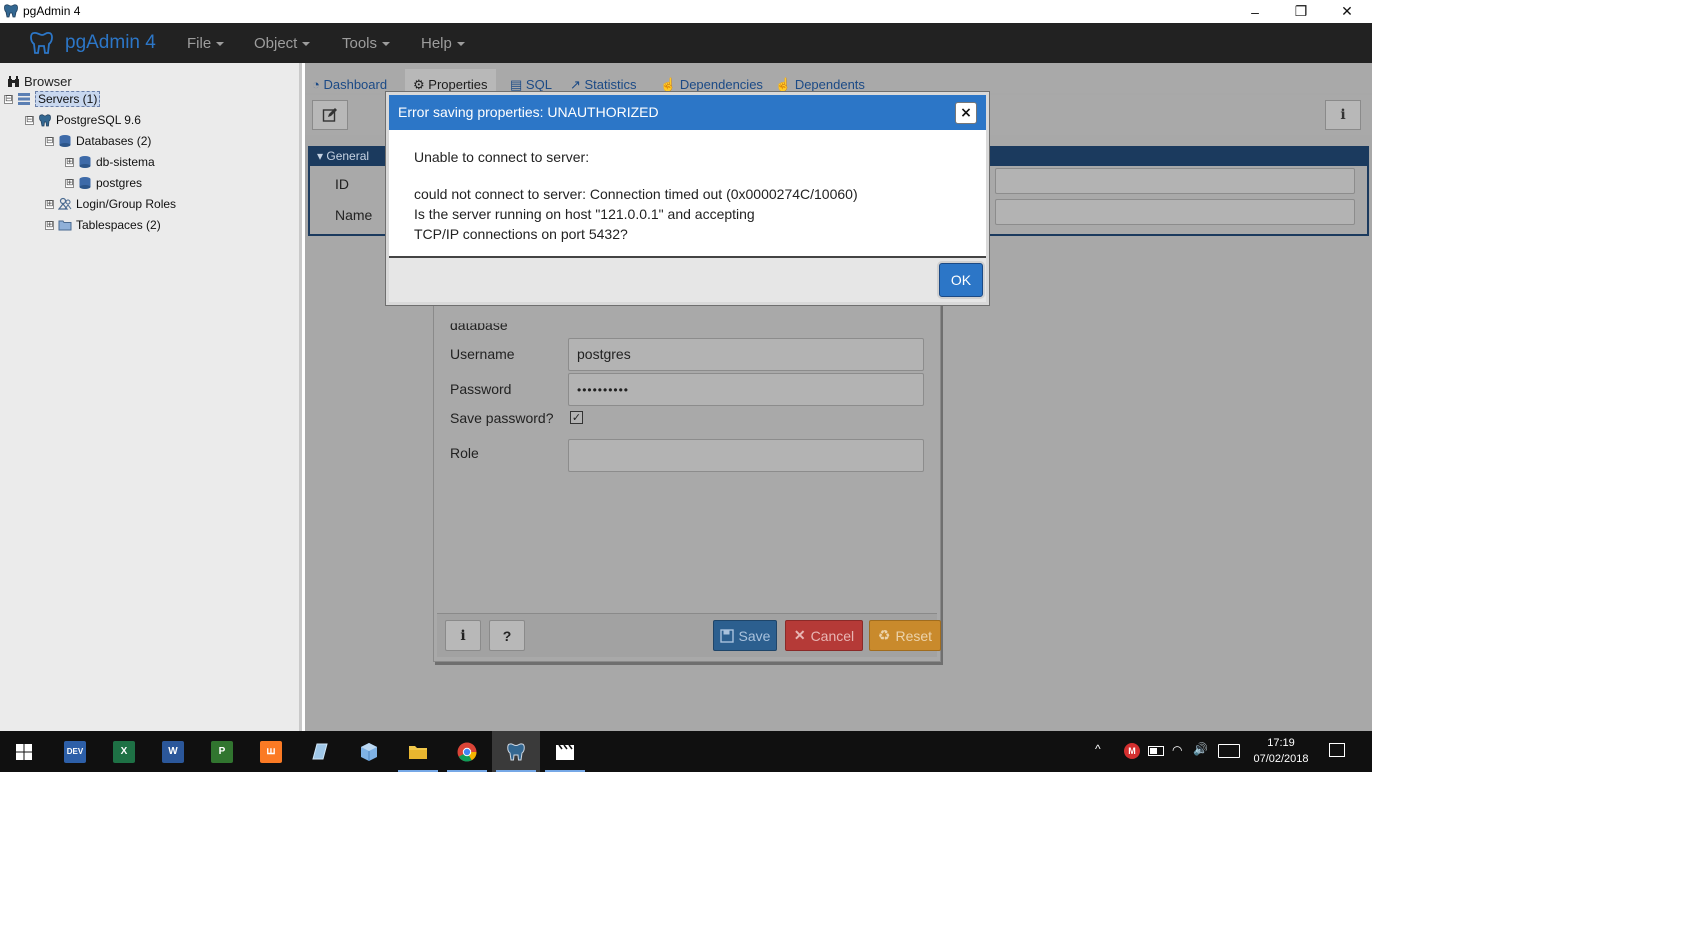 Image resolution: width=1700 pixels, height=950 pixels. Describe the element at coordinates (754, 635) in the screenshot. I see `save-label: Save` at that location.